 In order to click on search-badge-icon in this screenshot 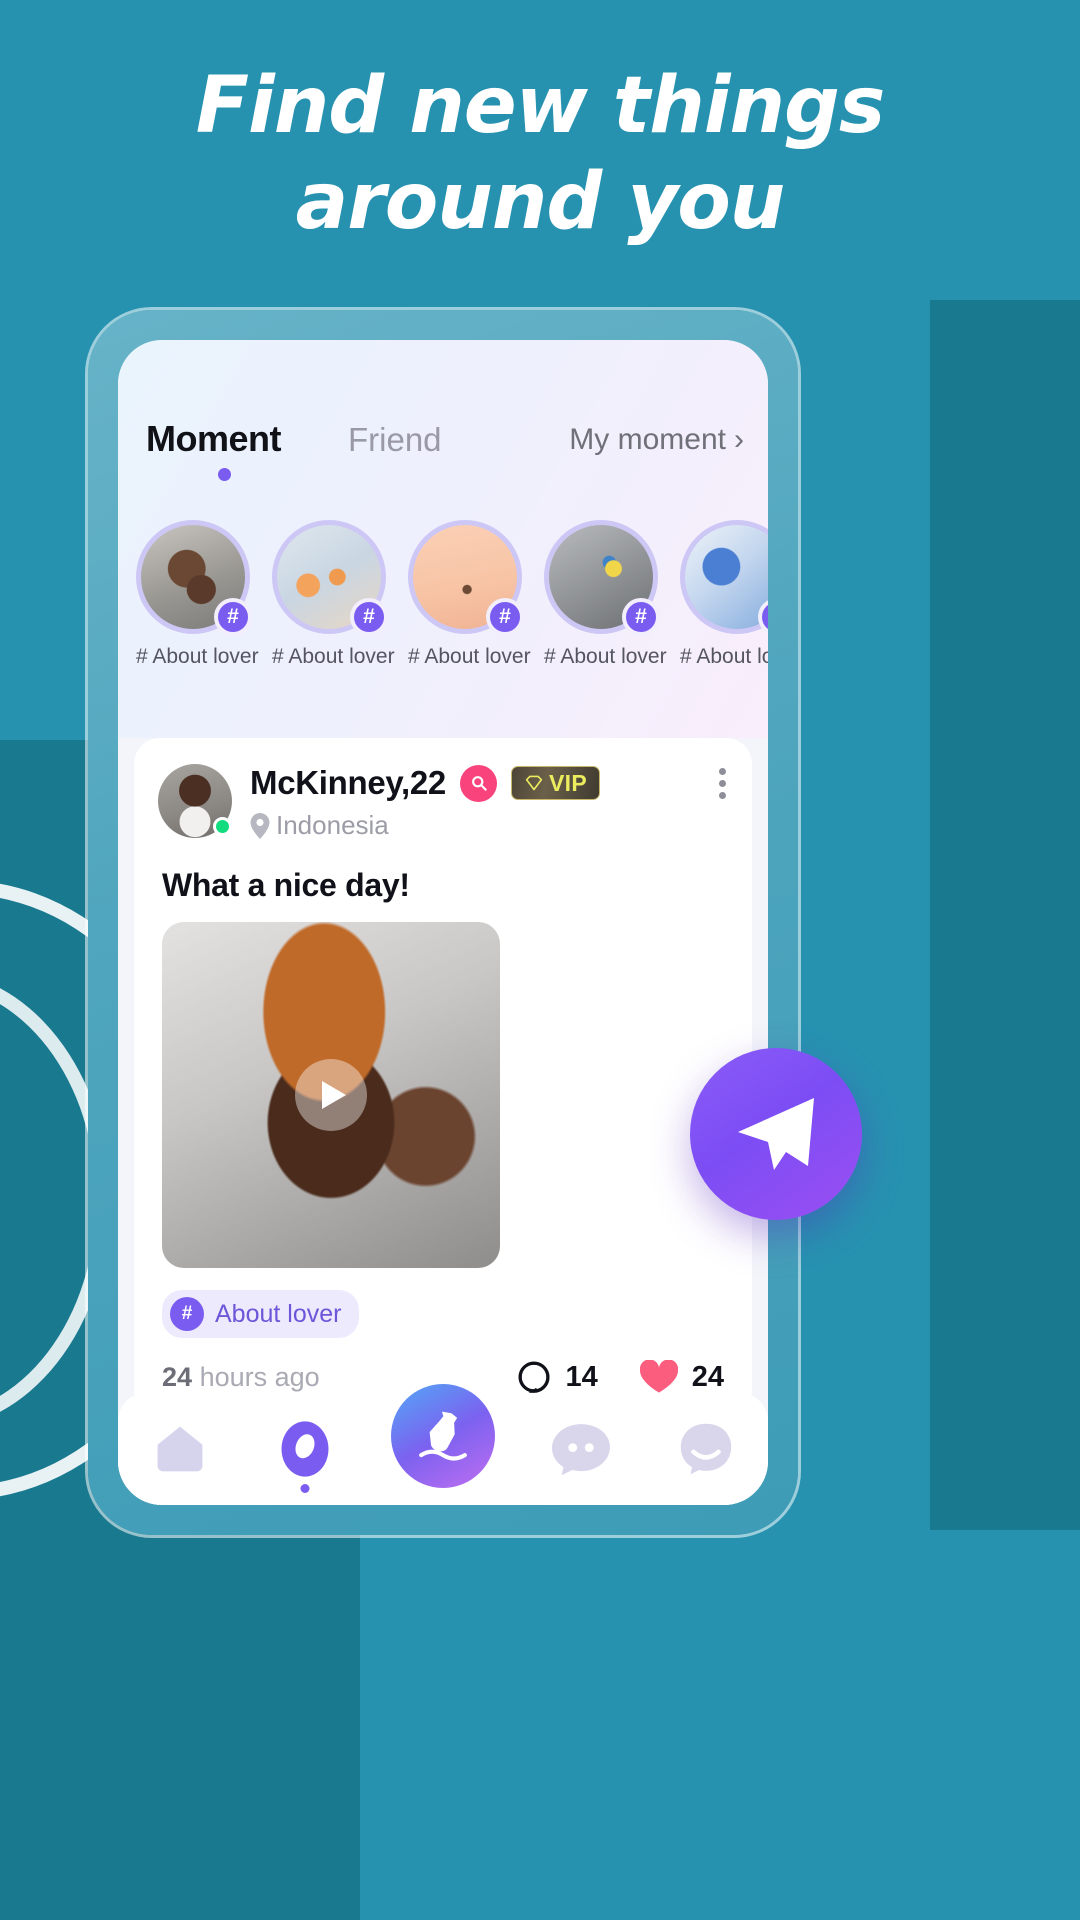, I will do `click(478, 783)`.